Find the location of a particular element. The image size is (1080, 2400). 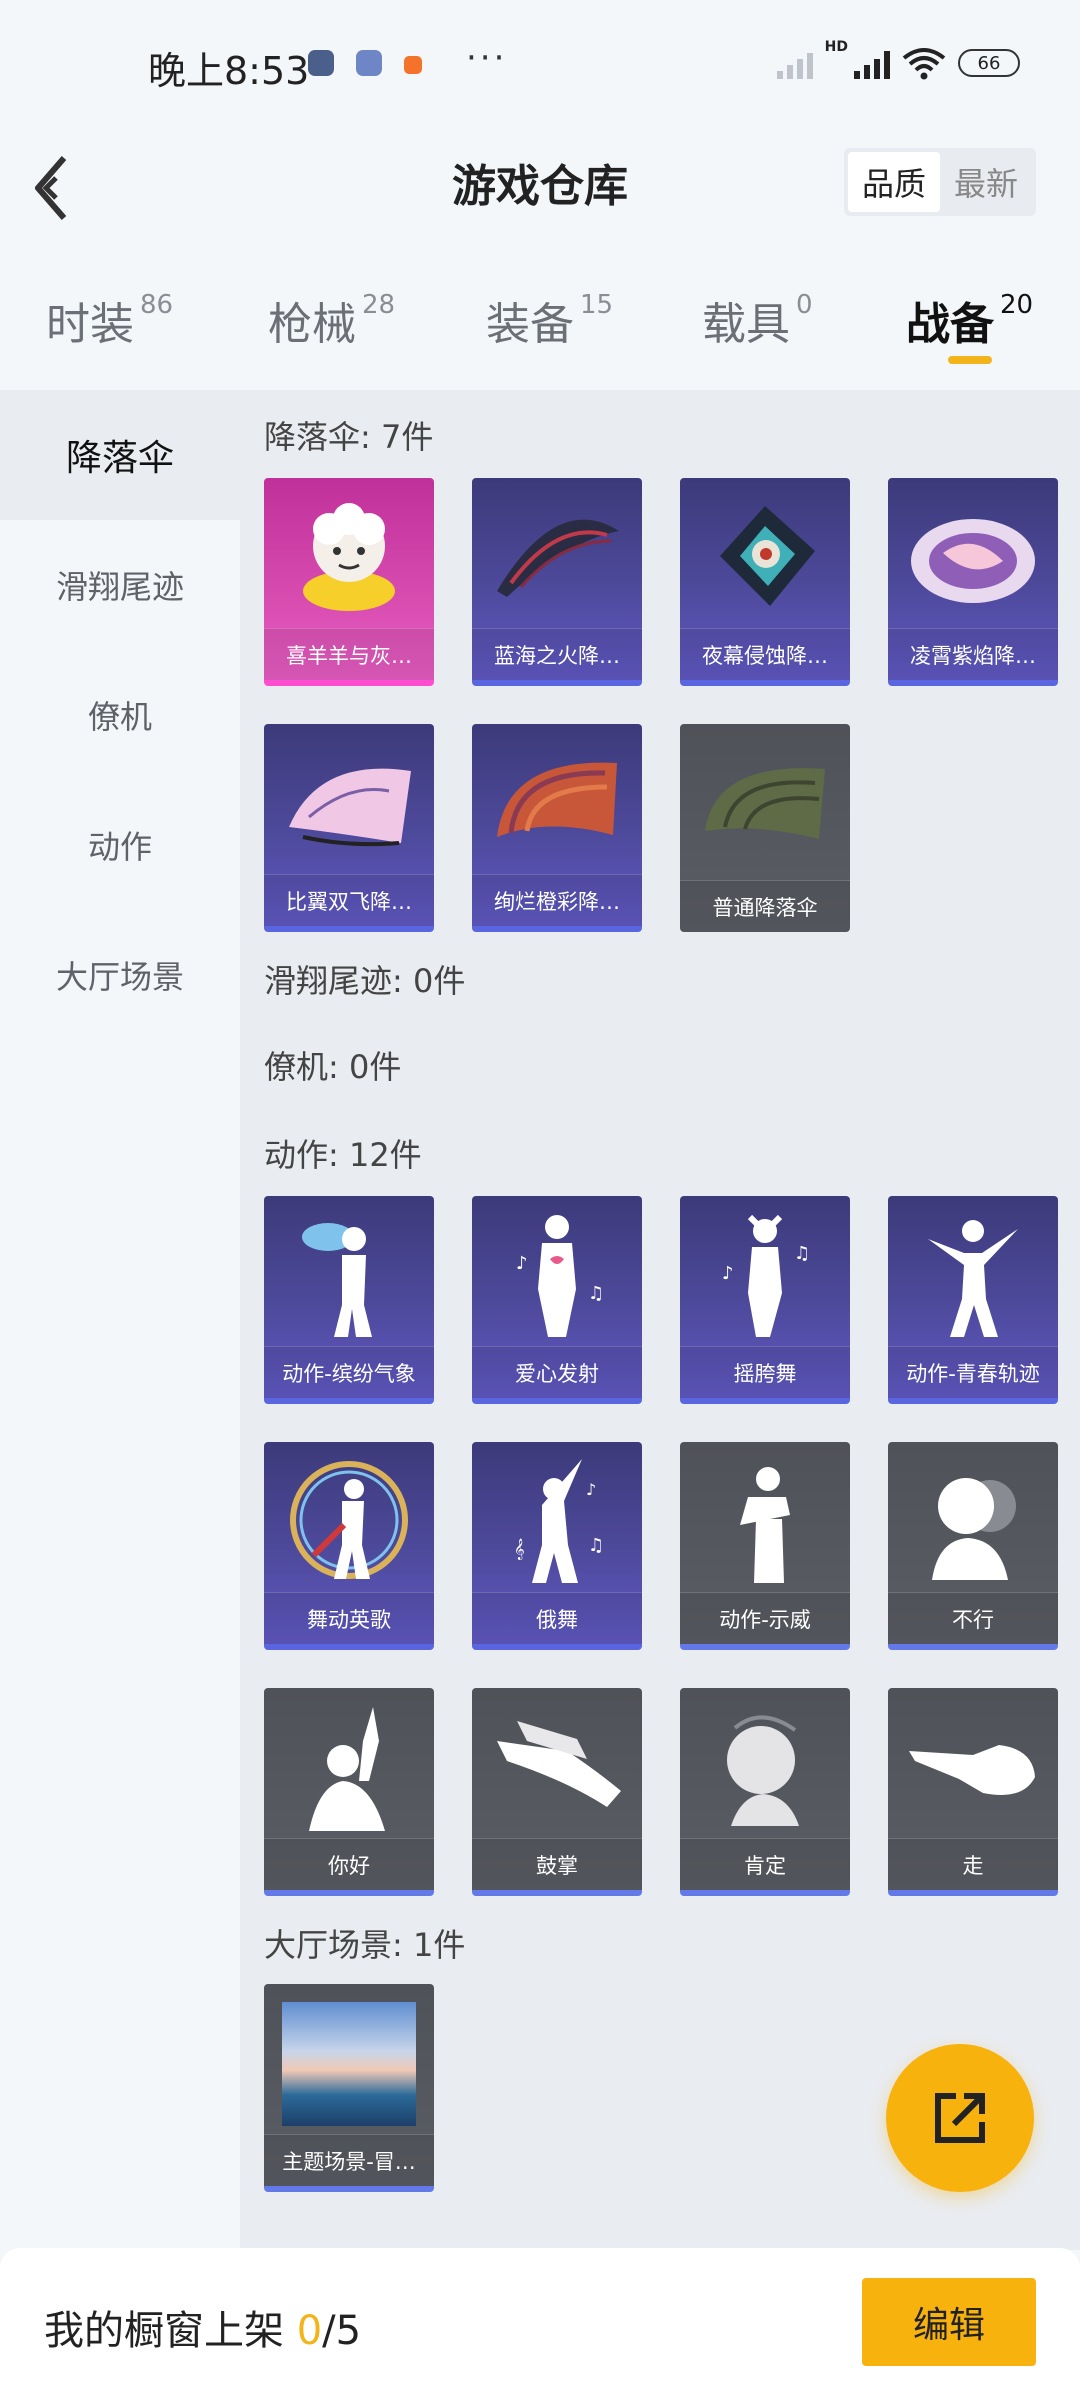

showcase-count: 我的橱窗上架 0/5 is located at coordinates (202, 2327).